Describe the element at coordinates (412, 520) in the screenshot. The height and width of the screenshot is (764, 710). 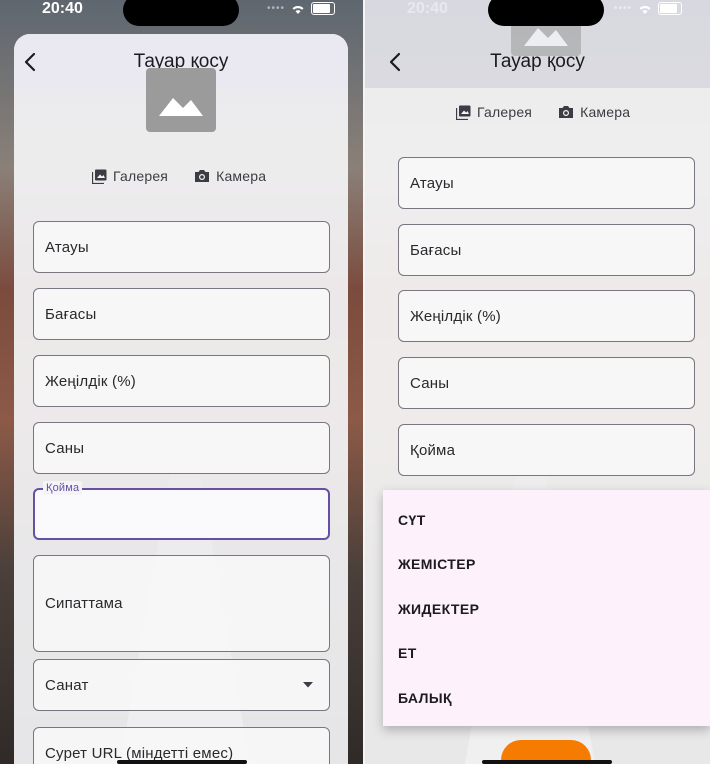
I see `menu-item-milk: СҮТ` at that location.